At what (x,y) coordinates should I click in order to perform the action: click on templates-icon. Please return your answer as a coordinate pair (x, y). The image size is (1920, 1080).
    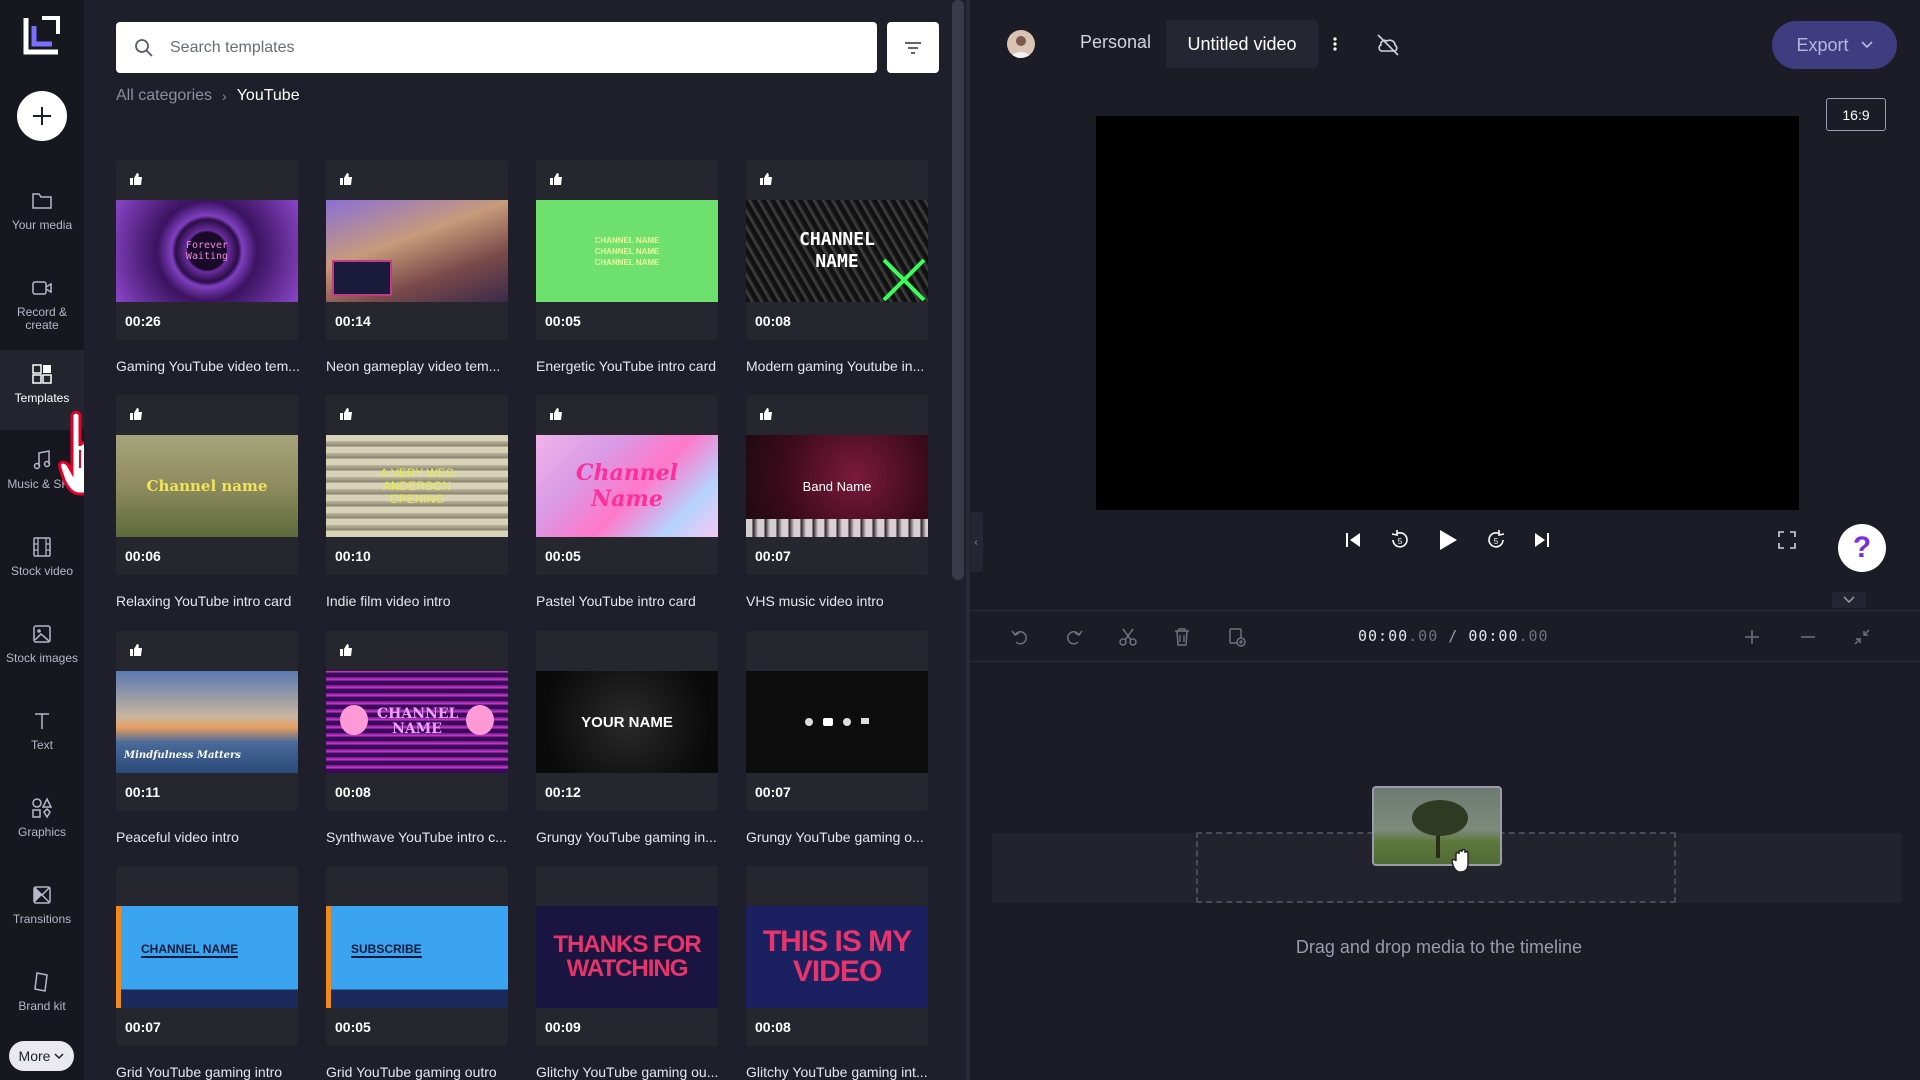
    Looking at the image, I should click on (42, 374).